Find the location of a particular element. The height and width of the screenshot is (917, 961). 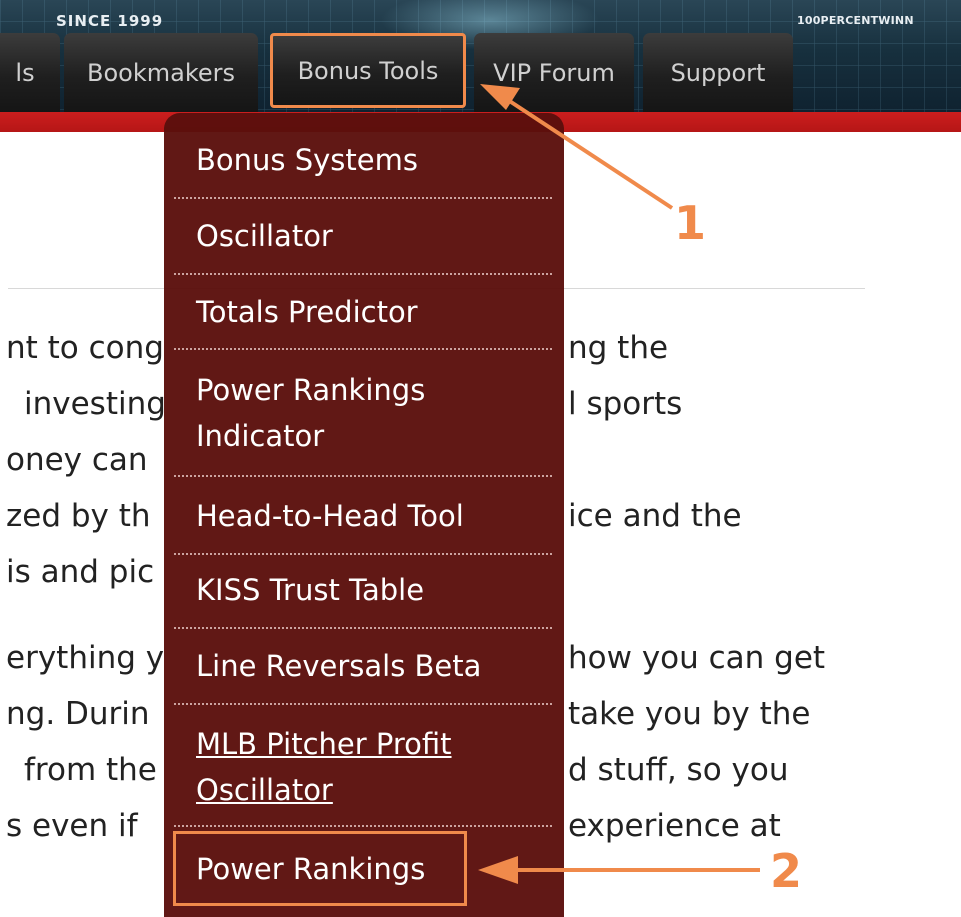

arrow-2-icon is located at coordinates (619, 870).